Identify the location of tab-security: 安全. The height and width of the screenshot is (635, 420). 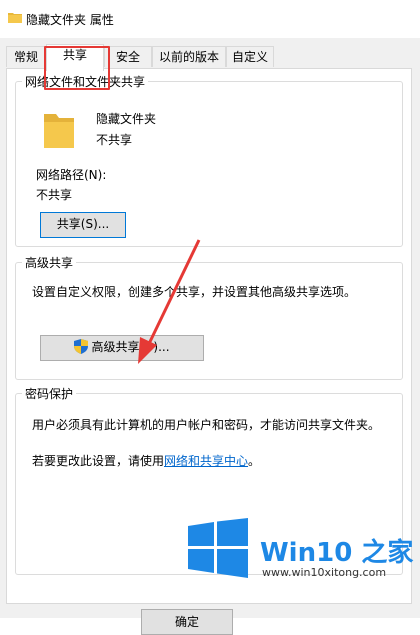
(128, 56).